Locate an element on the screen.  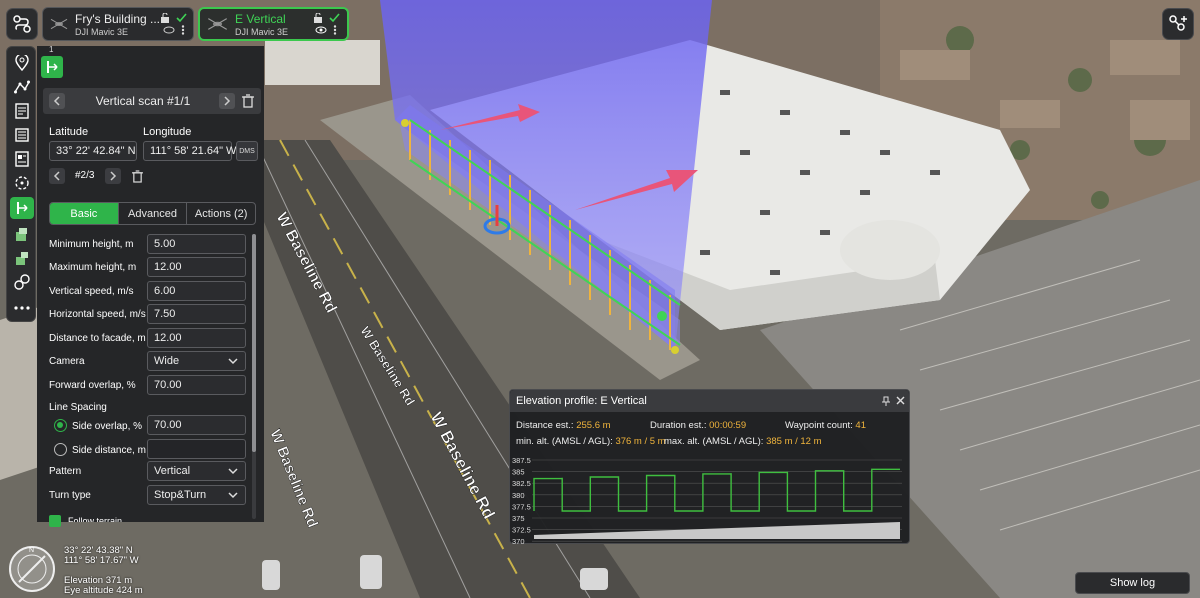
horizontal-speed-input: 7.50 is located at coordinates (196, 314).